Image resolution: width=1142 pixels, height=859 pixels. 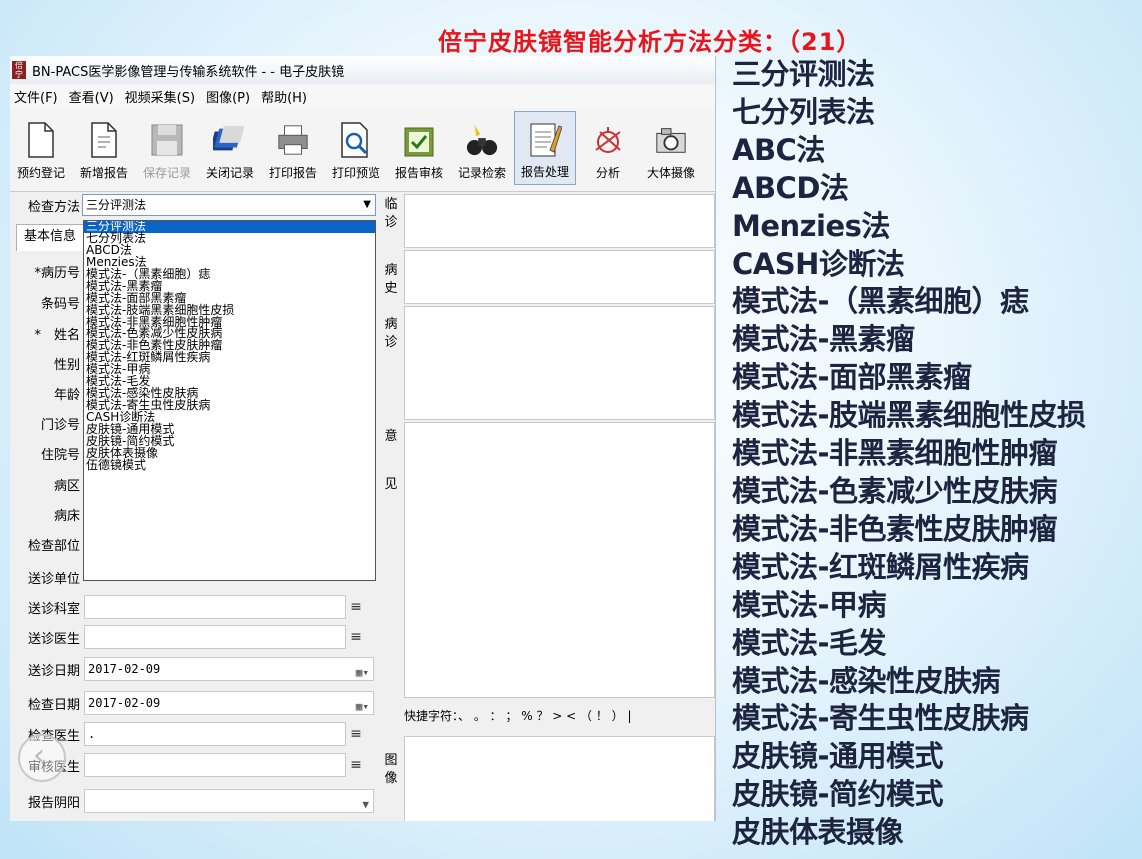 What do you see at coordinates (880, 718) in the screenshot?
I see `method-item: 模式法-寄生虫性皮肤病` at bounding box center [880, 718].